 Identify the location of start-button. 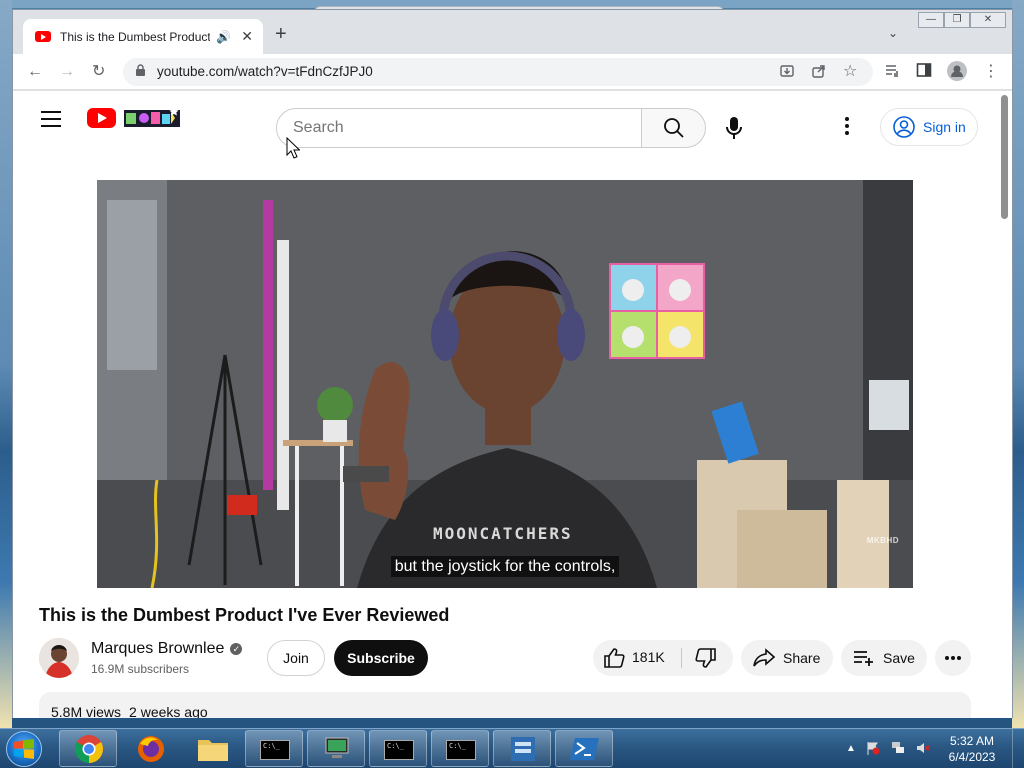
(24, 749).